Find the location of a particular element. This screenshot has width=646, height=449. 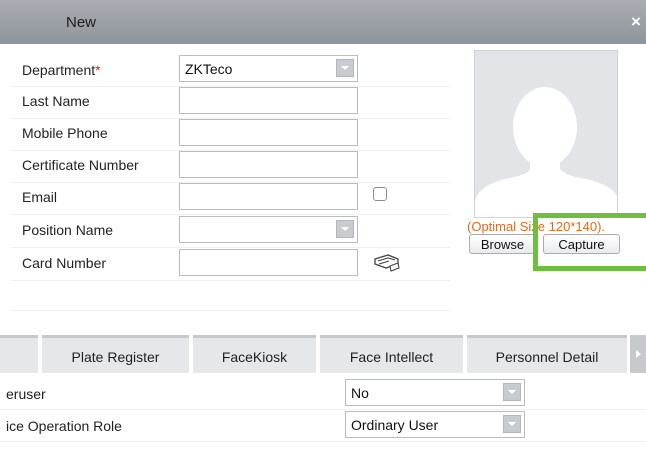

department-select: ZKTeco is located at coordinates (268, 68).